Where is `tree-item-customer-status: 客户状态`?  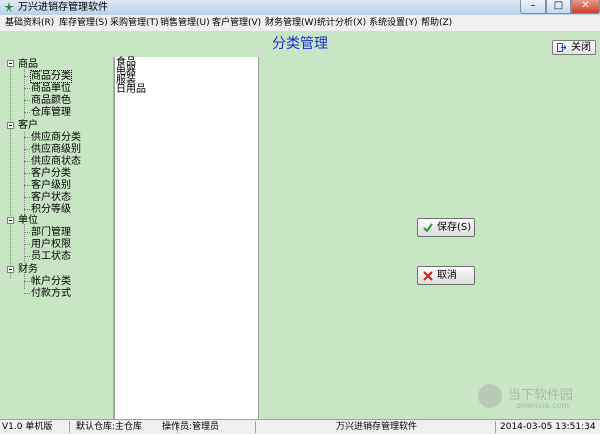
tree-item-customer-status: 客户状态 is located at coordinates (51, 197).